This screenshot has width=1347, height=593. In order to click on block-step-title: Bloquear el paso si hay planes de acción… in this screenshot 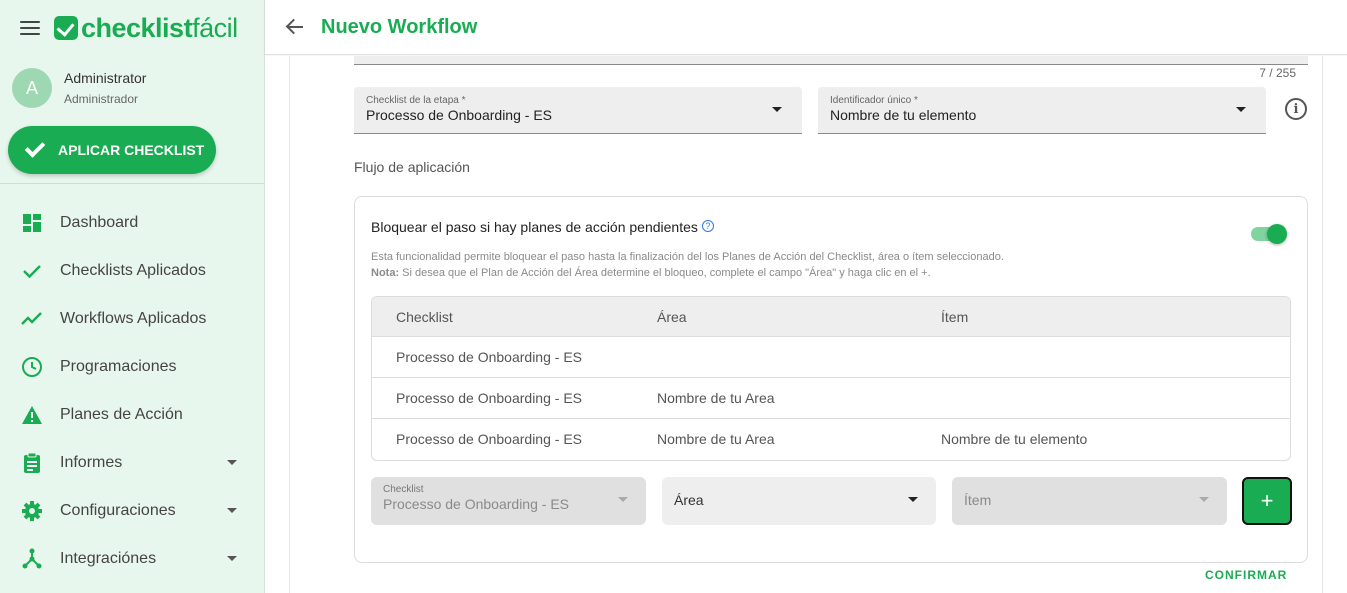, I will do `click(542, 227)`.